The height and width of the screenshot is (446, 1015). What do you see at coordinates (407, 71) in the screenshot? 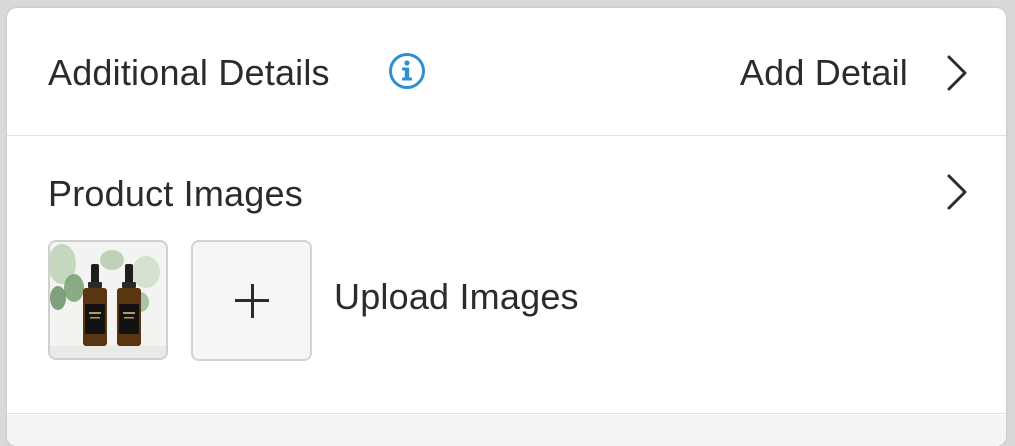
I see `info-icon` at bounding box center [407, 71].